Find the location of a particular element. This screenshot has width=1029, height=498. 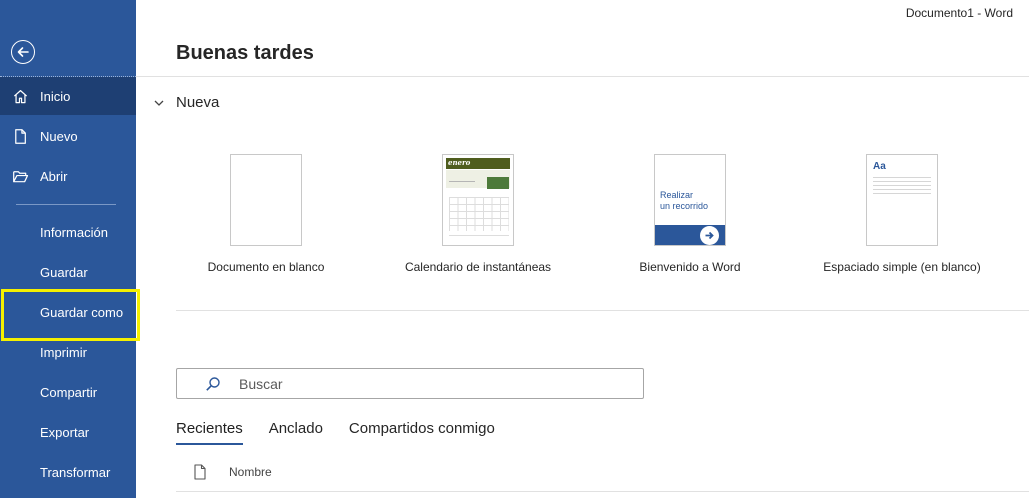

column-header-name: Nombre is located at coordinates (250, 472).